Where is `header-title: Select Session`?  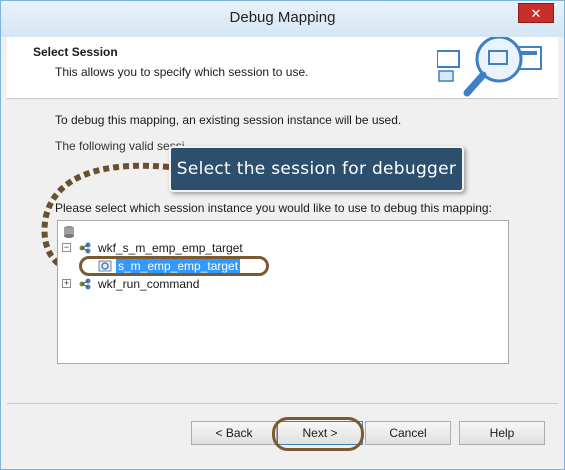 header-title: Select Session is located at coordinates (75, 52).